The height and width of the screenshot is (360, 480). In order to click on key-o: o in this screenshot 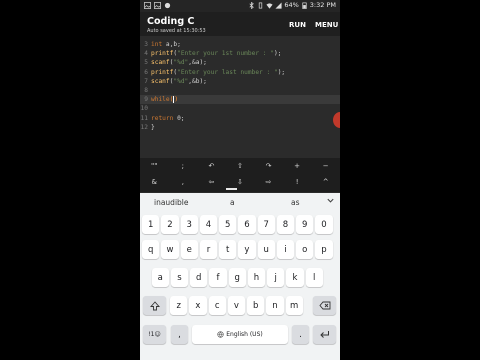, I will do `click(305, 249)`.